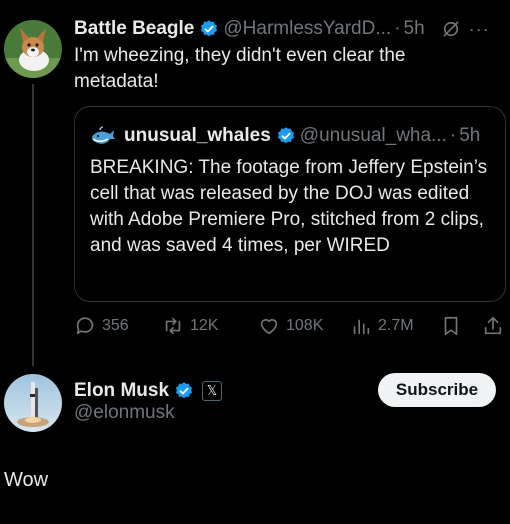  I want to click on repost-count: 12K, so click(204, 325).